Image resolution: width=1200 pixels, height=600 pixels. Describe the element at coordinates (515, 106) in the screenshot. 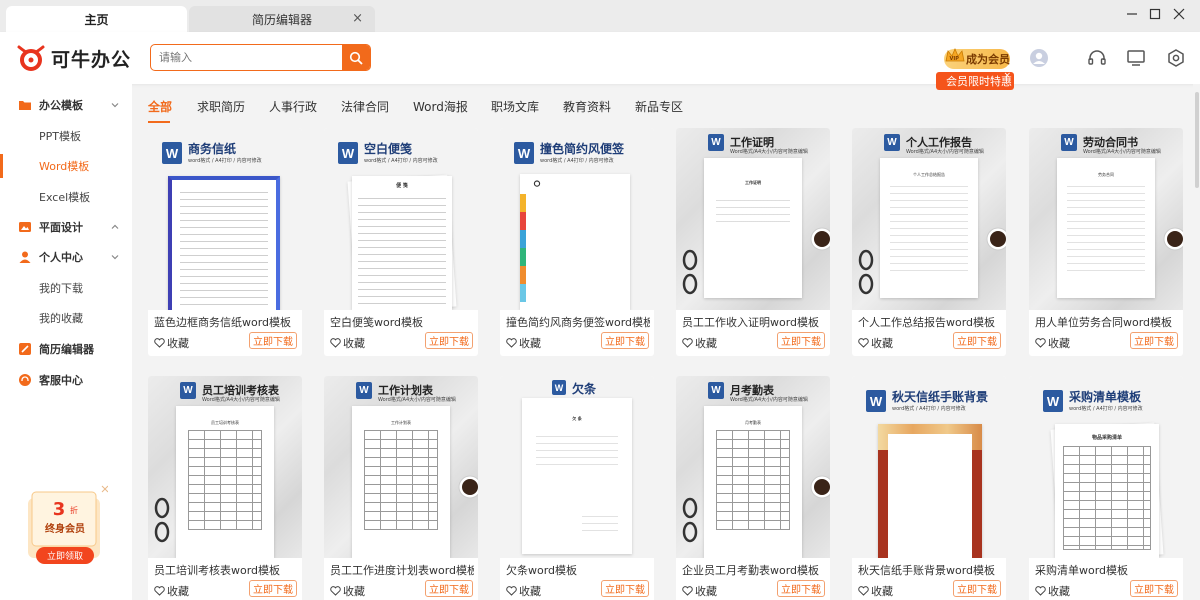

I see `tab-workplace-library: 职场文库` at that location.